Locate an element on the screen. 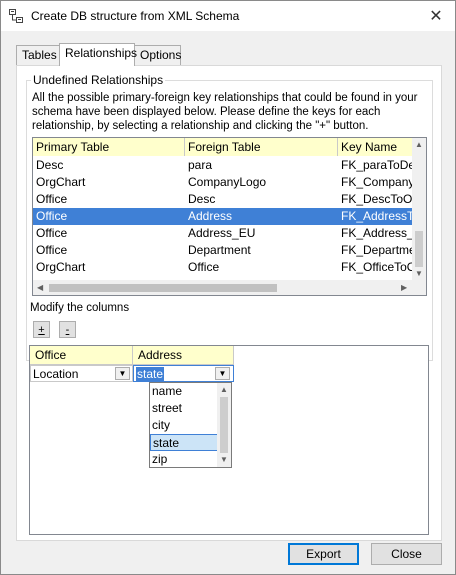  export-button-label: Export is located at coordinates (323, 554).